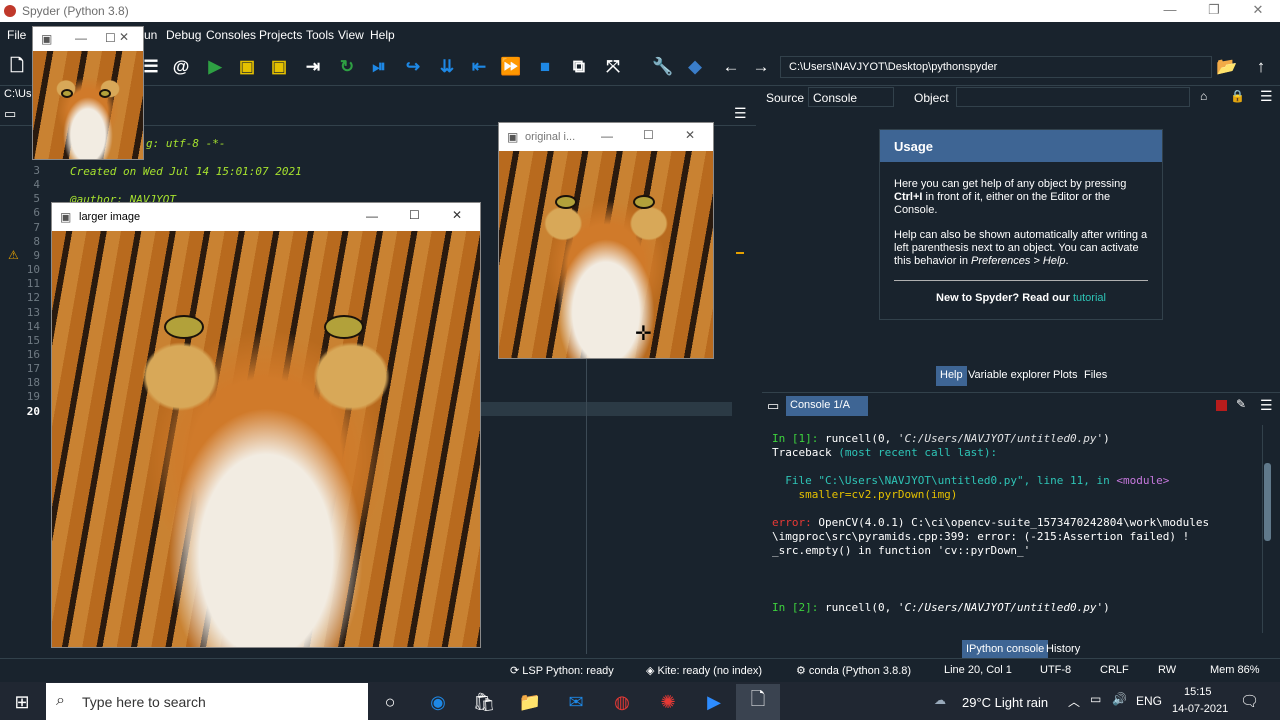 This screenshot has width=1280, height=720. I want to click on debug-icon: ⏯, so click(379, 67).